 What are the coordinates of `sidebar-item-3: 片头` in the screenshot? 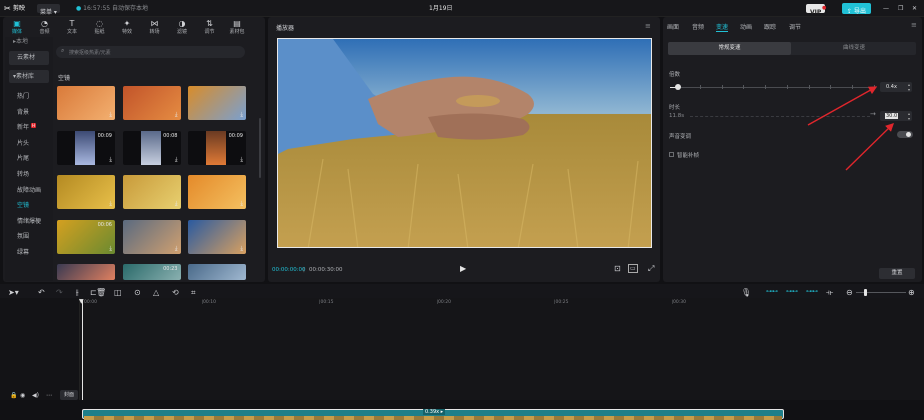 It's located at (23, 142).